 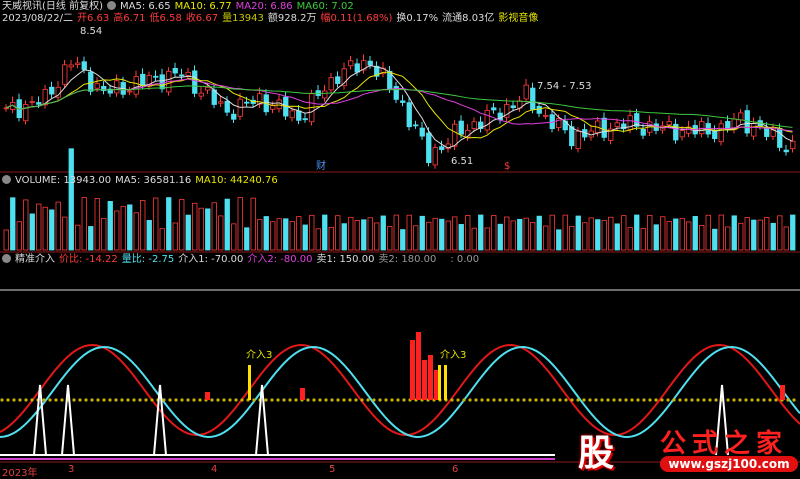 I want to click on volume-ratio: 量比: -2.75, so click(x=148, y=259).